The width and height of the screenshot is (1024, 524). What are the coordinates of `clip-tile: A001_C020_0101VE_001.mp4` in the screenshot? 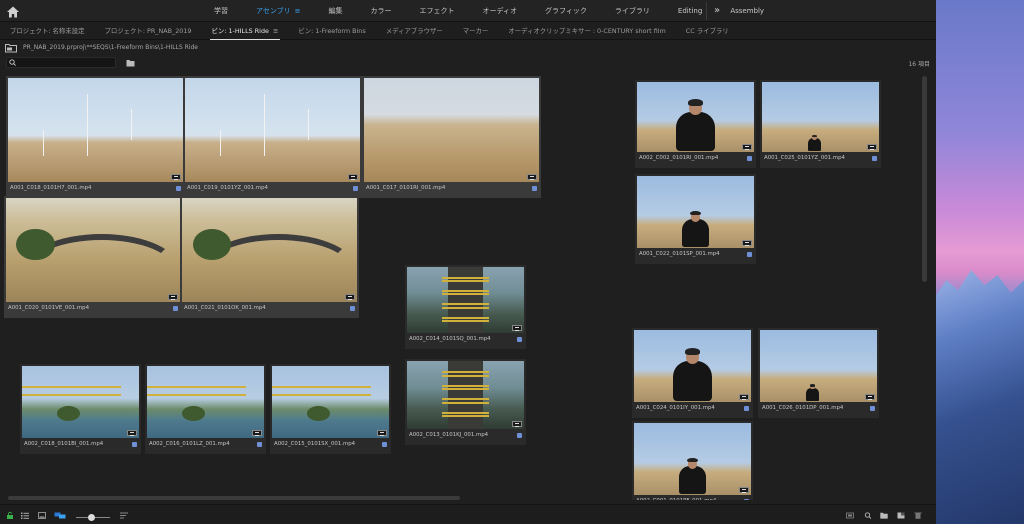 It's located at (93, 257).